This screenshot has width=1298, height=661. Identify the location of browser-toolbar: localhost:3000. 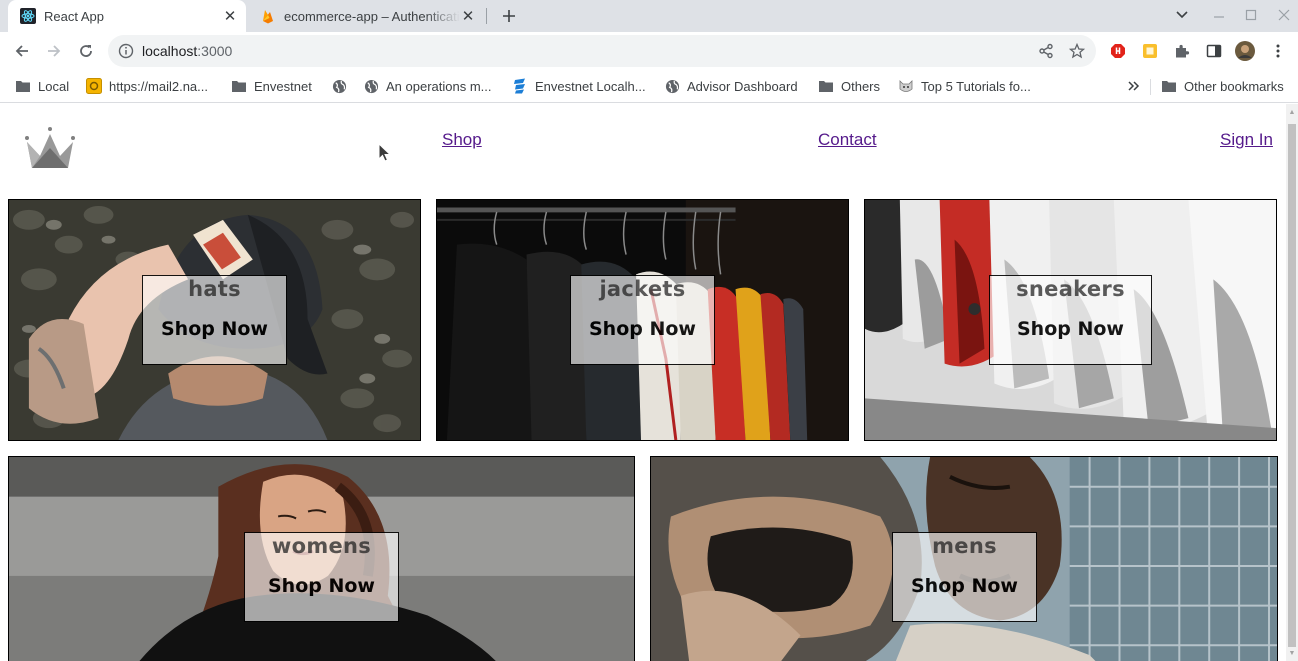
(649, 51).